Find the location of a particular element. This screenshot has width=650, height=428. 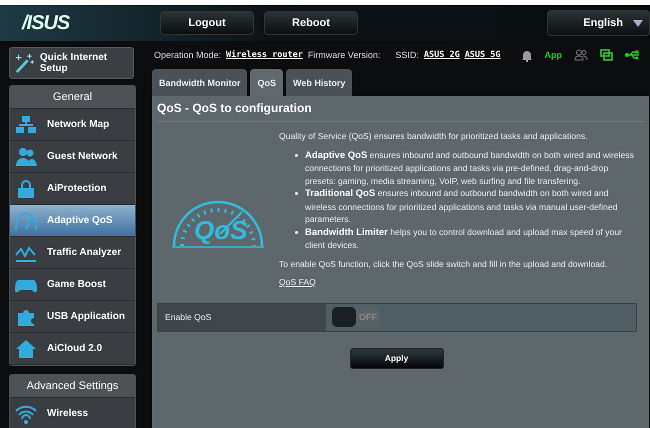

network-icon is located at coordinates (26, 124).